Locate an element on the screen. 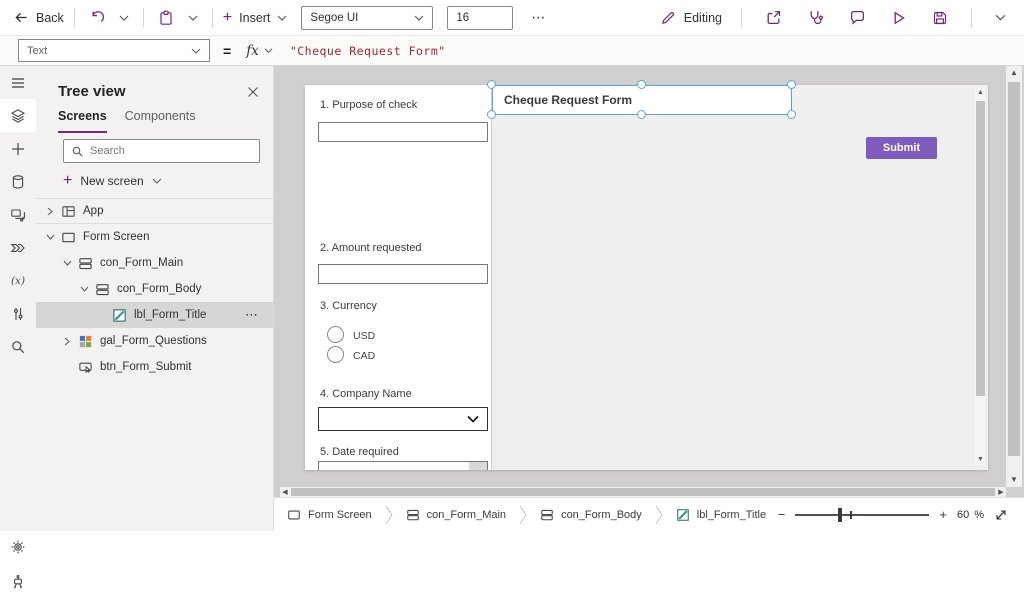  tree-item-btn-form-submit: btn_Form_Submit is located at coordinates (154, 367).